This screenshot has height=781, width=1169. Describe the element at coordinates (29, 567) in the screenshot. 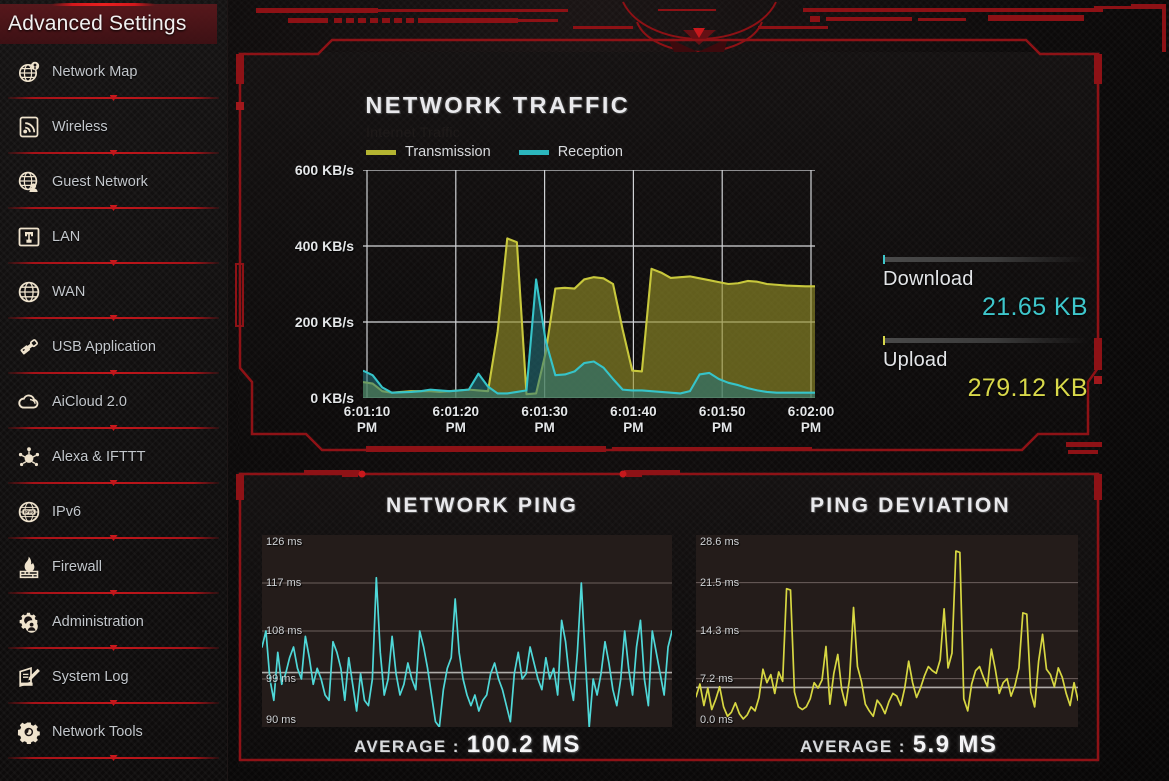

I see `firewall-flame-icon` at that location.